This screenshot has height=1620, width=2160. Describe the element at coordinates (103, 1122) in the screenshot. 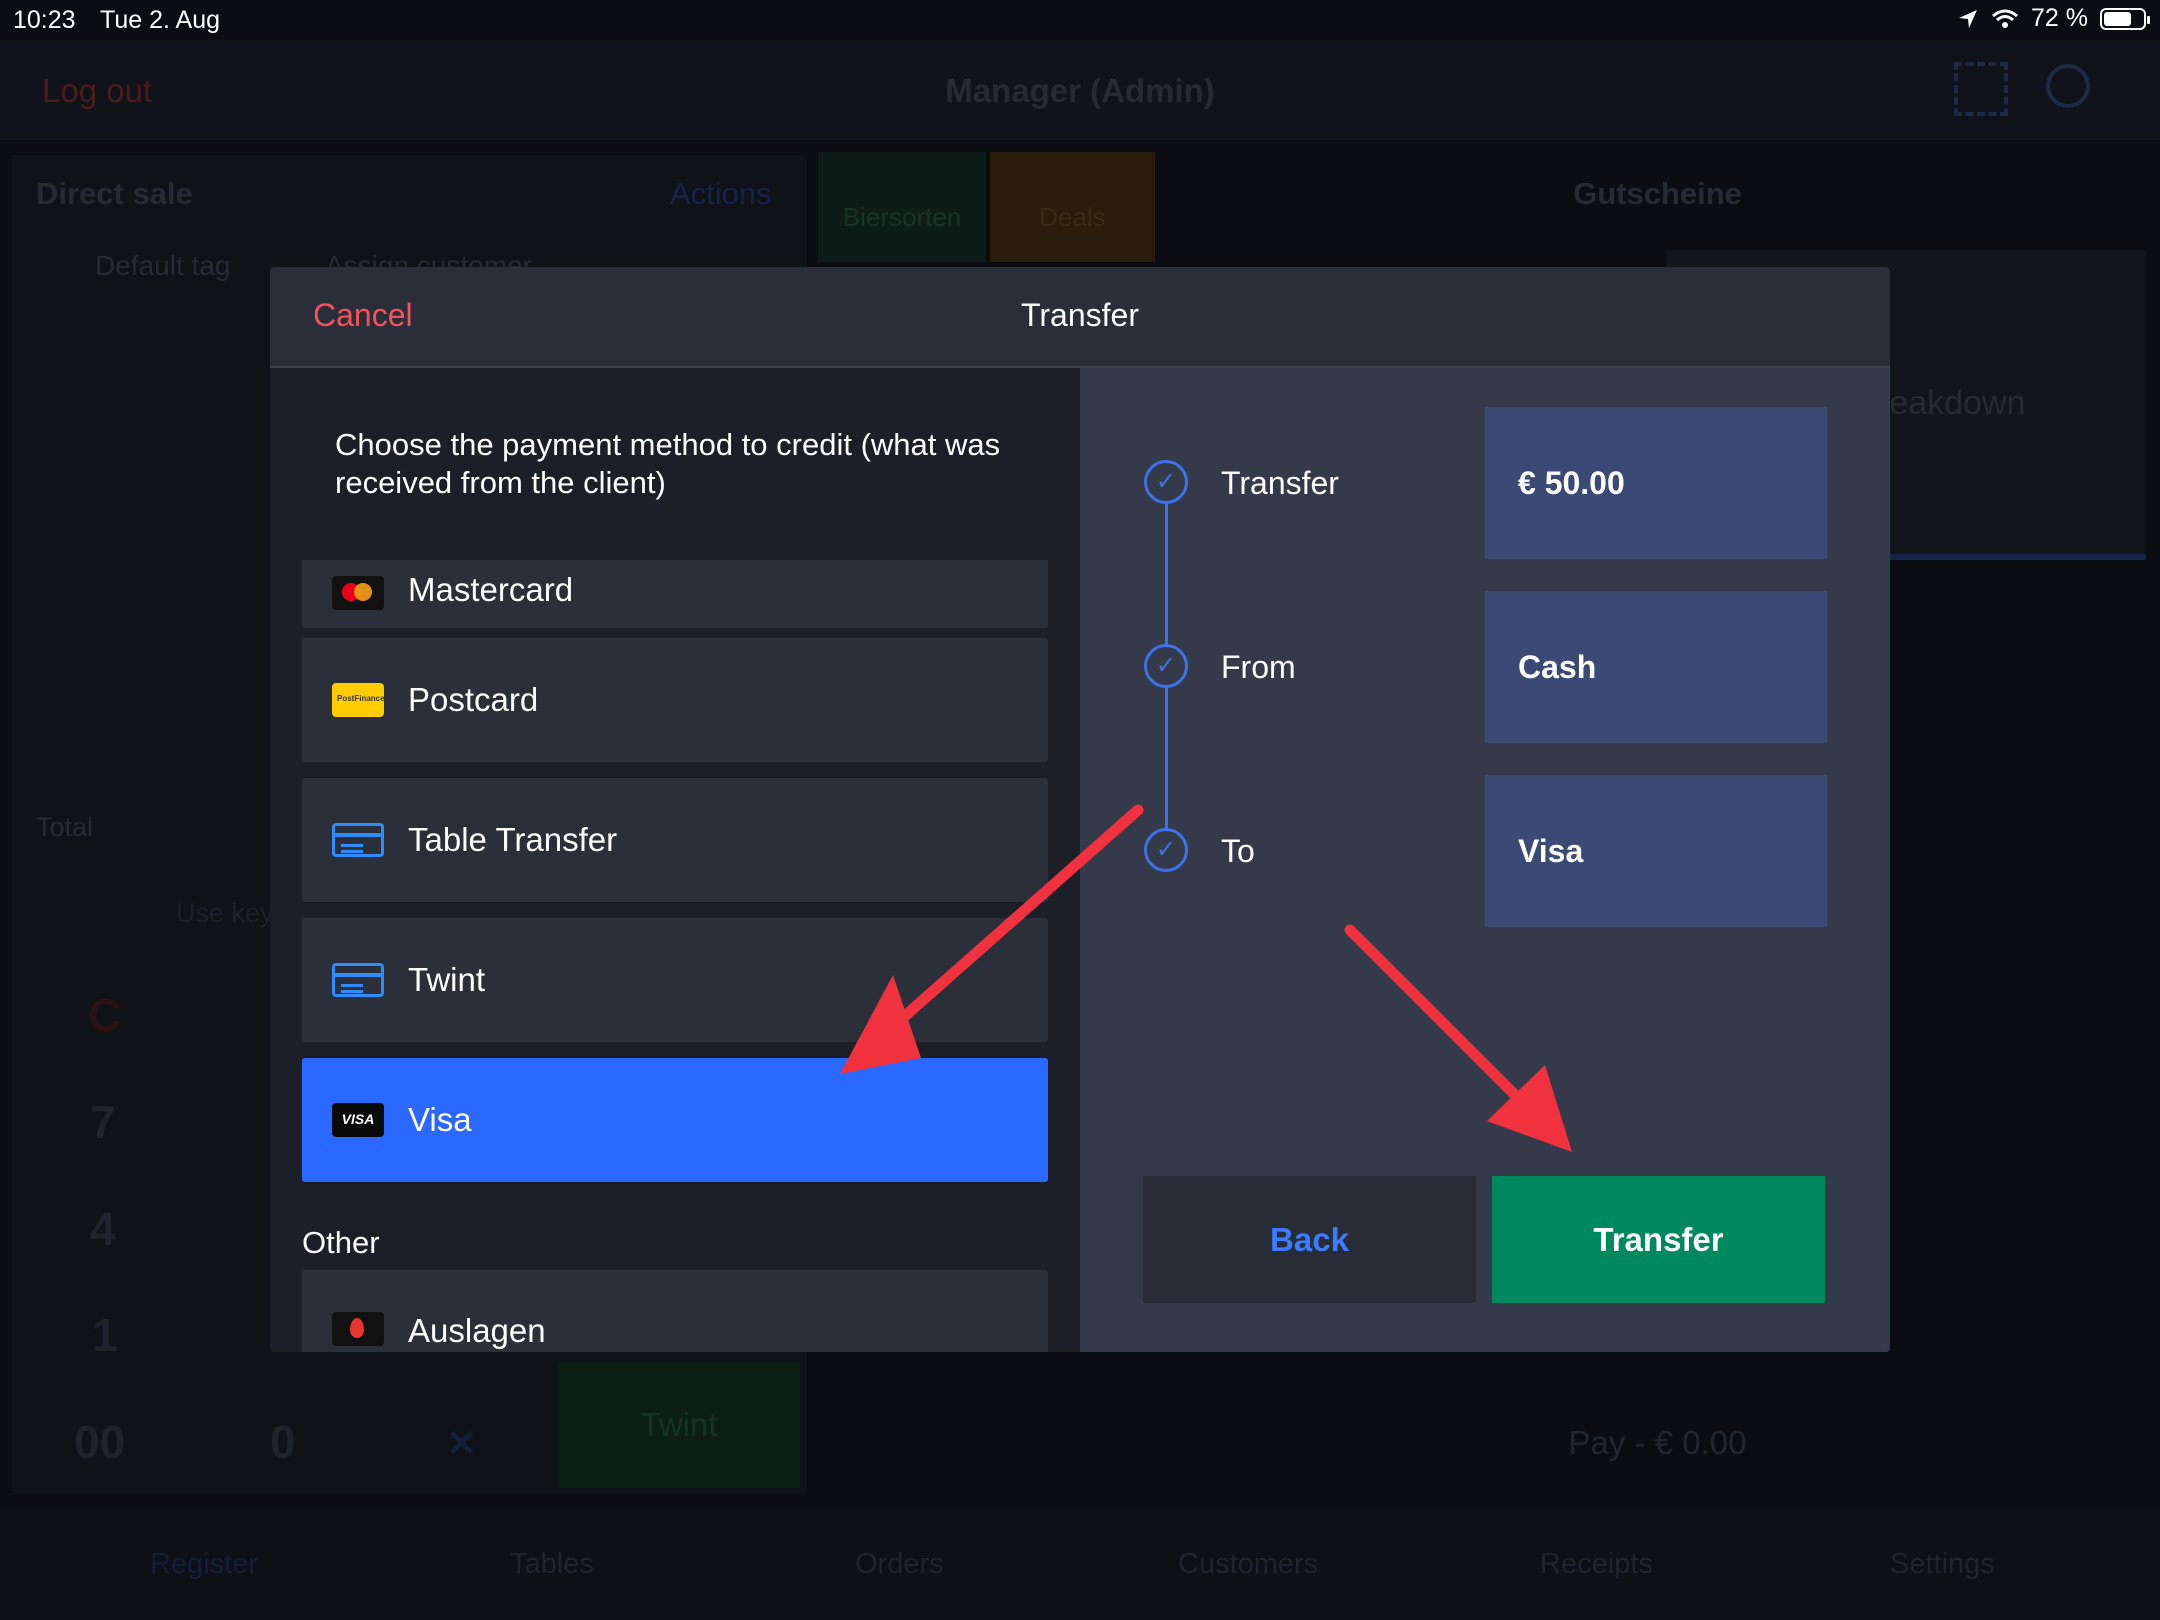

I see `keypad-key: 7` at that location.